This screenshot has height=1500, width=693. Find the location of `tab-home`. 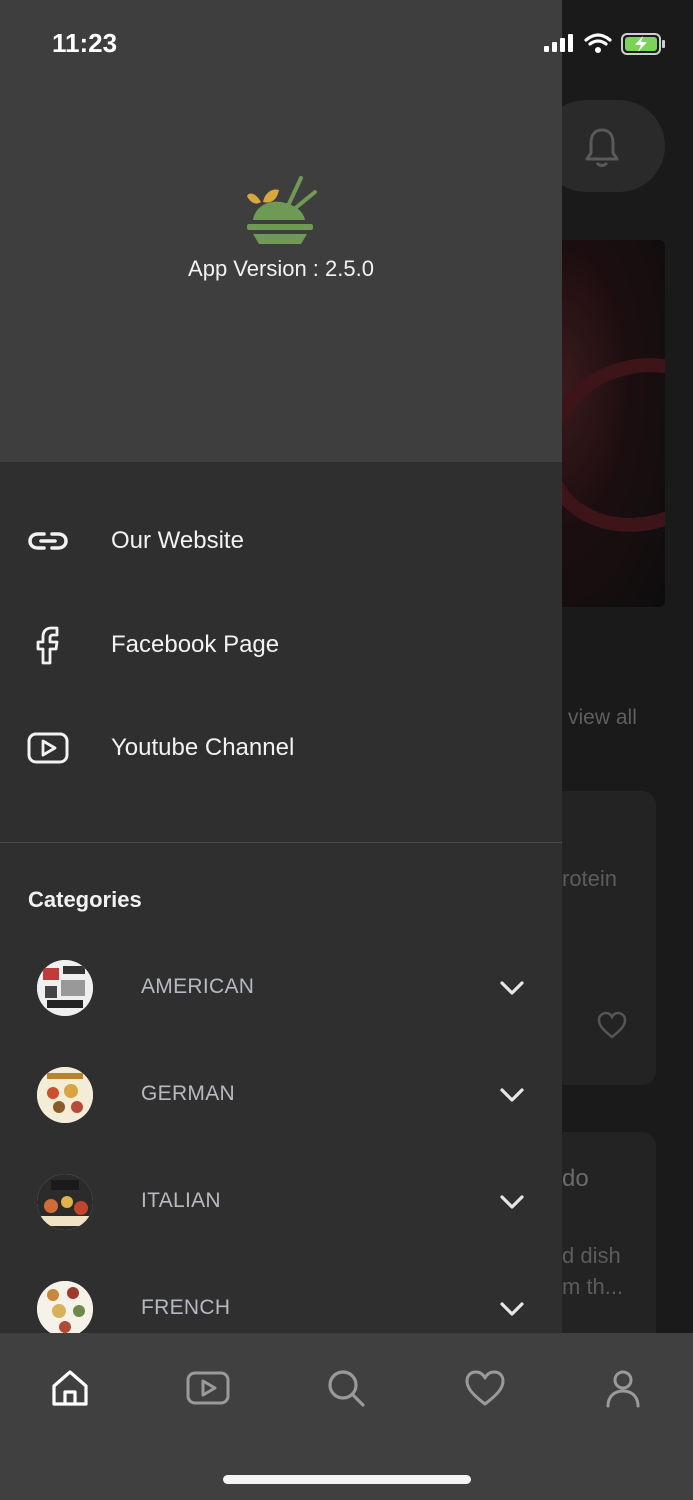

tab-home is located at coordinates (70, 1388).